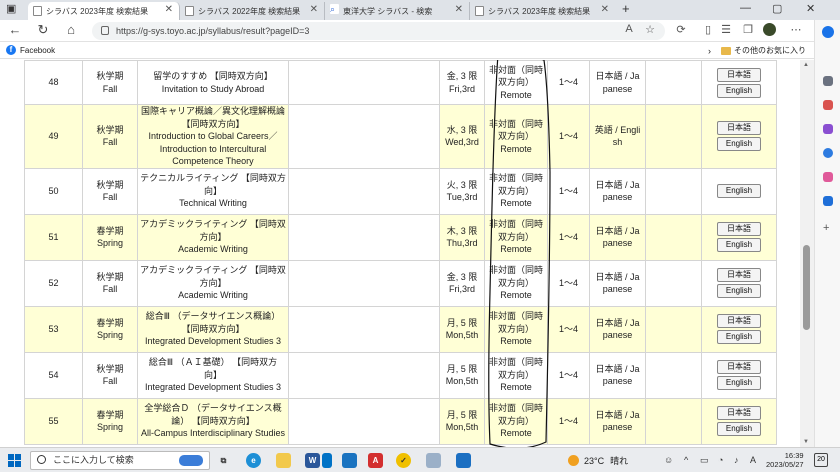 This screenshot has height=472, width=840. I want to click on tab-actions-icon: ▣, so click(11, 8).